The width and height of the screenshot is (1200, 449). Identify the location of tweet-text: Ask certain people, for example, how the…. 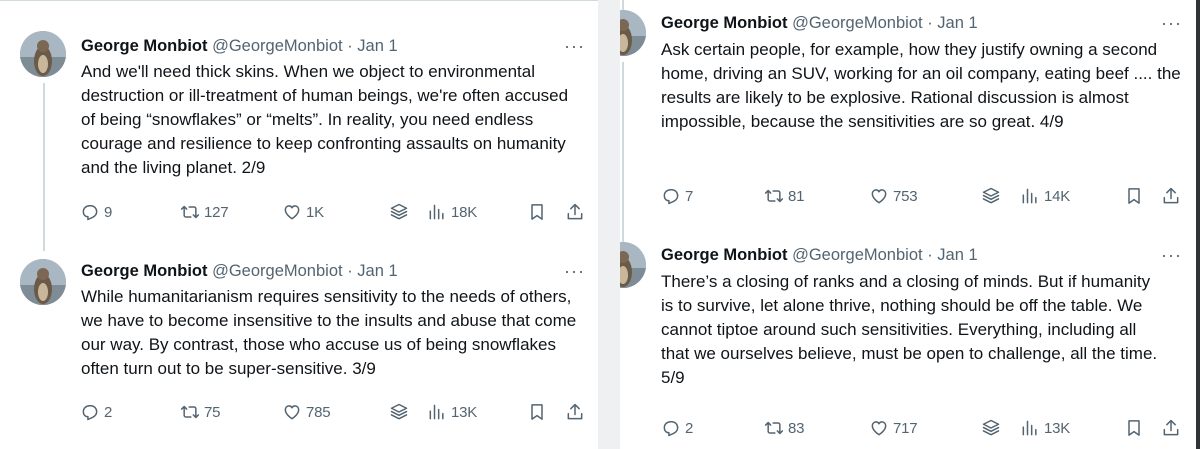
(921, 85).